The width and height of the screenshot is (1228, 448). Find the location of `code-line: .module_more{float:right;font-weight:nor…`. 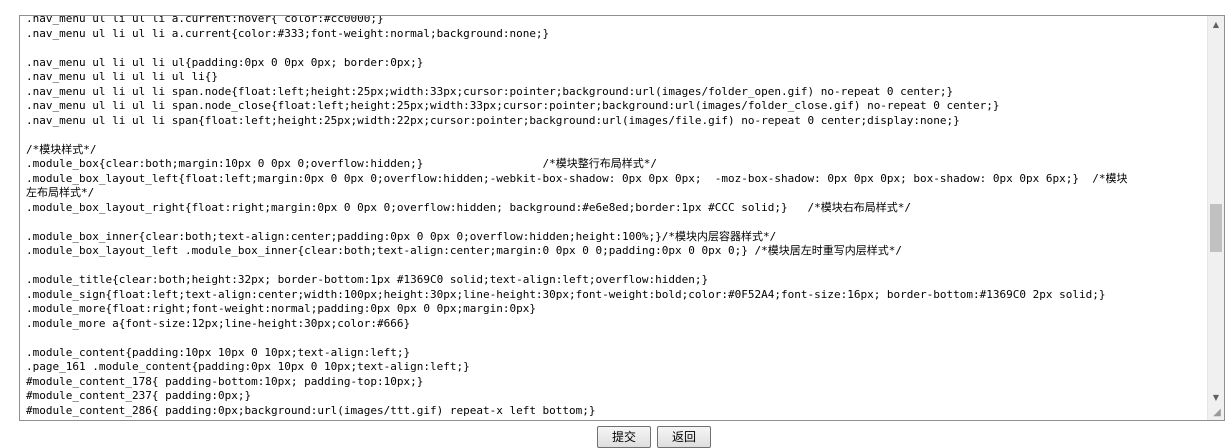

code-line: .module_more{float:right;font-weight:nor… is located at coordinates (281, 308).